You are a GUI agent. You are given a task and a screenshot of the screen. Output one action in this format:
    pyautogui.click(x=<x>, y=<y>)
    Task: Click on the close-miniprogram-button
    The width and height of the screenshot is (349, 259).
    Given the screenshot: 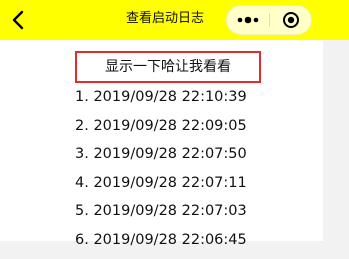 What is the action you would take?
    pyautogui.click(x=290, y=20)
    